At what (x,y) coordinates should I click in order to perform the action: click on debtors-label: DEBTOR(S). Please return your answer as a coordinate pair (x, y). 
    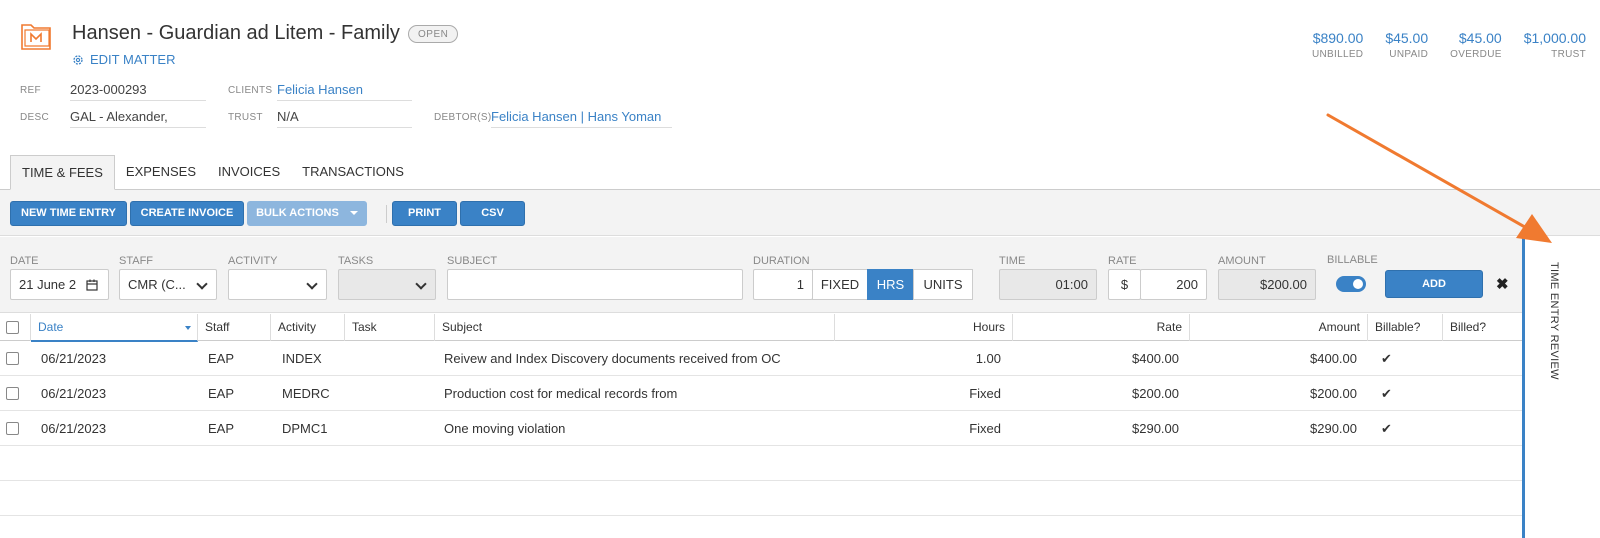
    Looking at the image, I should click on (463, 117).